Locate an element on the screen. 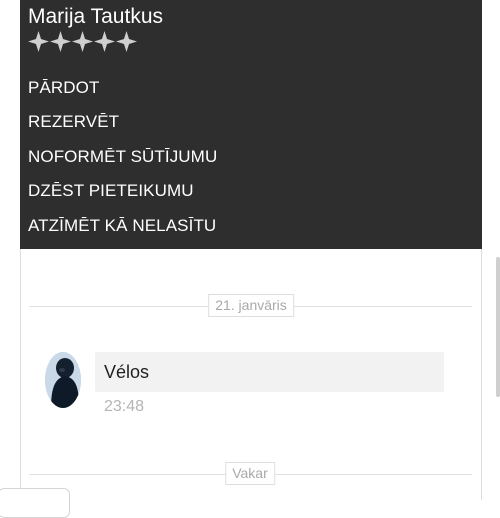 The image size is (500, 518). menu-item-sell: PĀRDOT is located at coordinates (251, 88).